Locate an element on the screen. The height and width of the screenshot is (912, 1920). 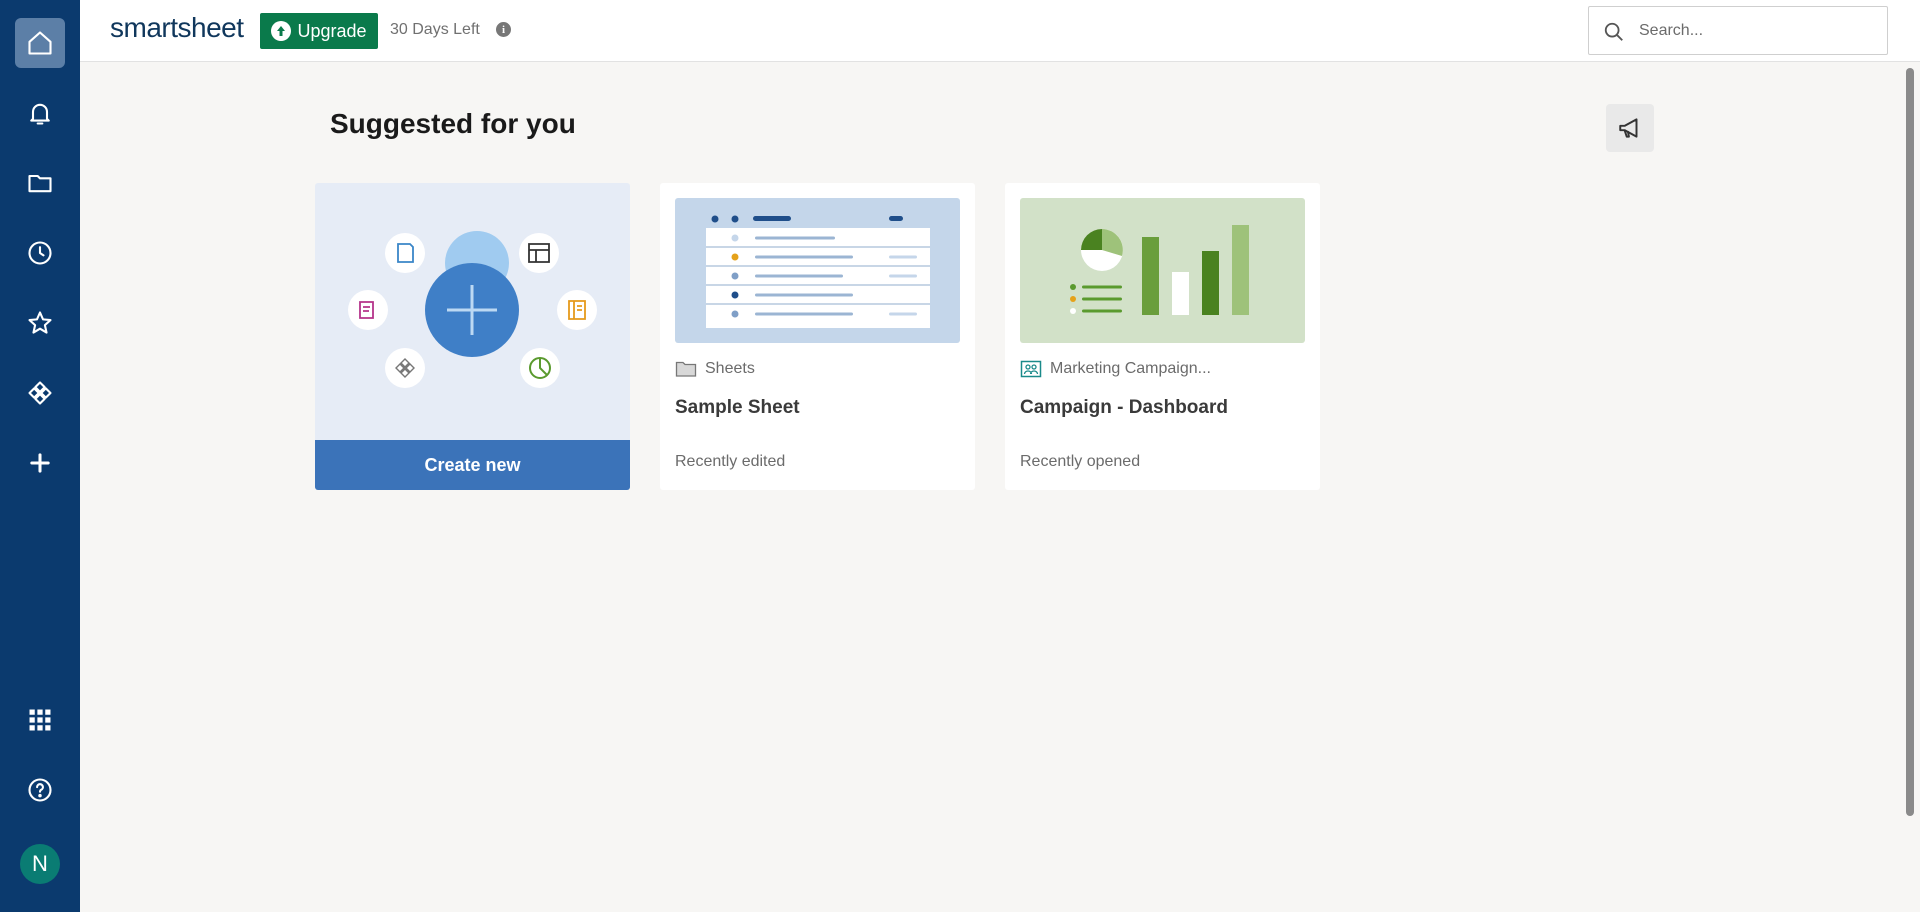
search-icon is located at coordinates (1613, 31).